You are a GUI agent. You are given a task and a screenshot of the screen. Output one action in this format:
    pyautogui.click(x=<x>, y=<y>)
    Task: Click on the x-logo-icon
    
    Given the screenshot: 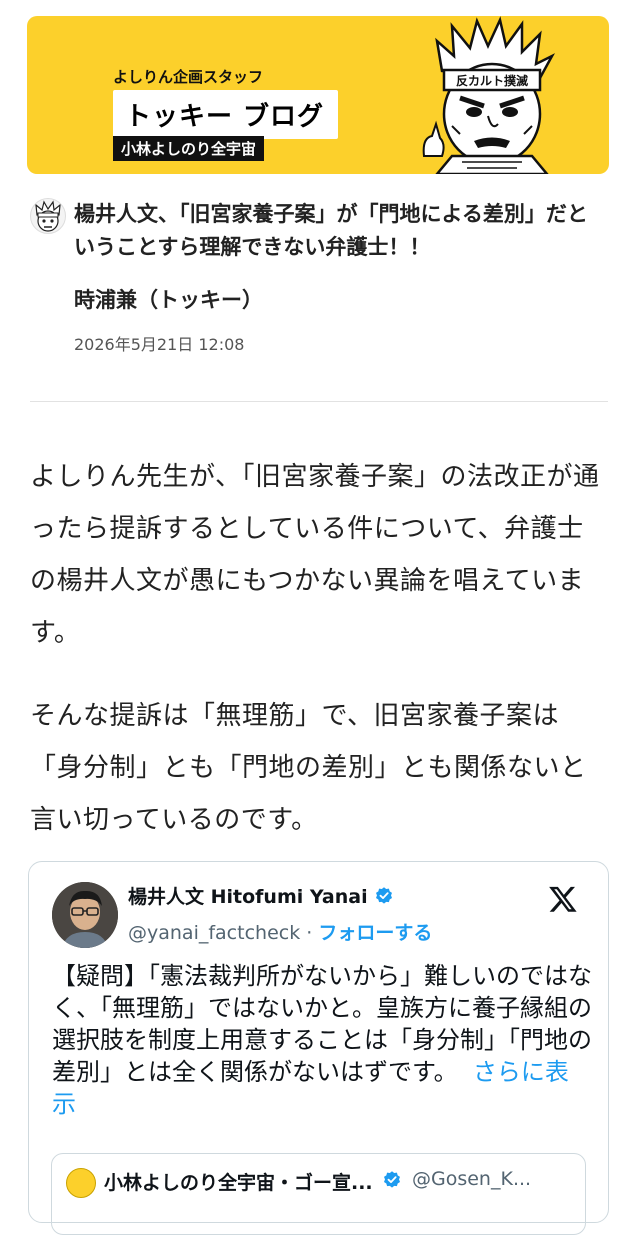 What is the action you would take?
    pyautogui.click(x=563, y=899)
    